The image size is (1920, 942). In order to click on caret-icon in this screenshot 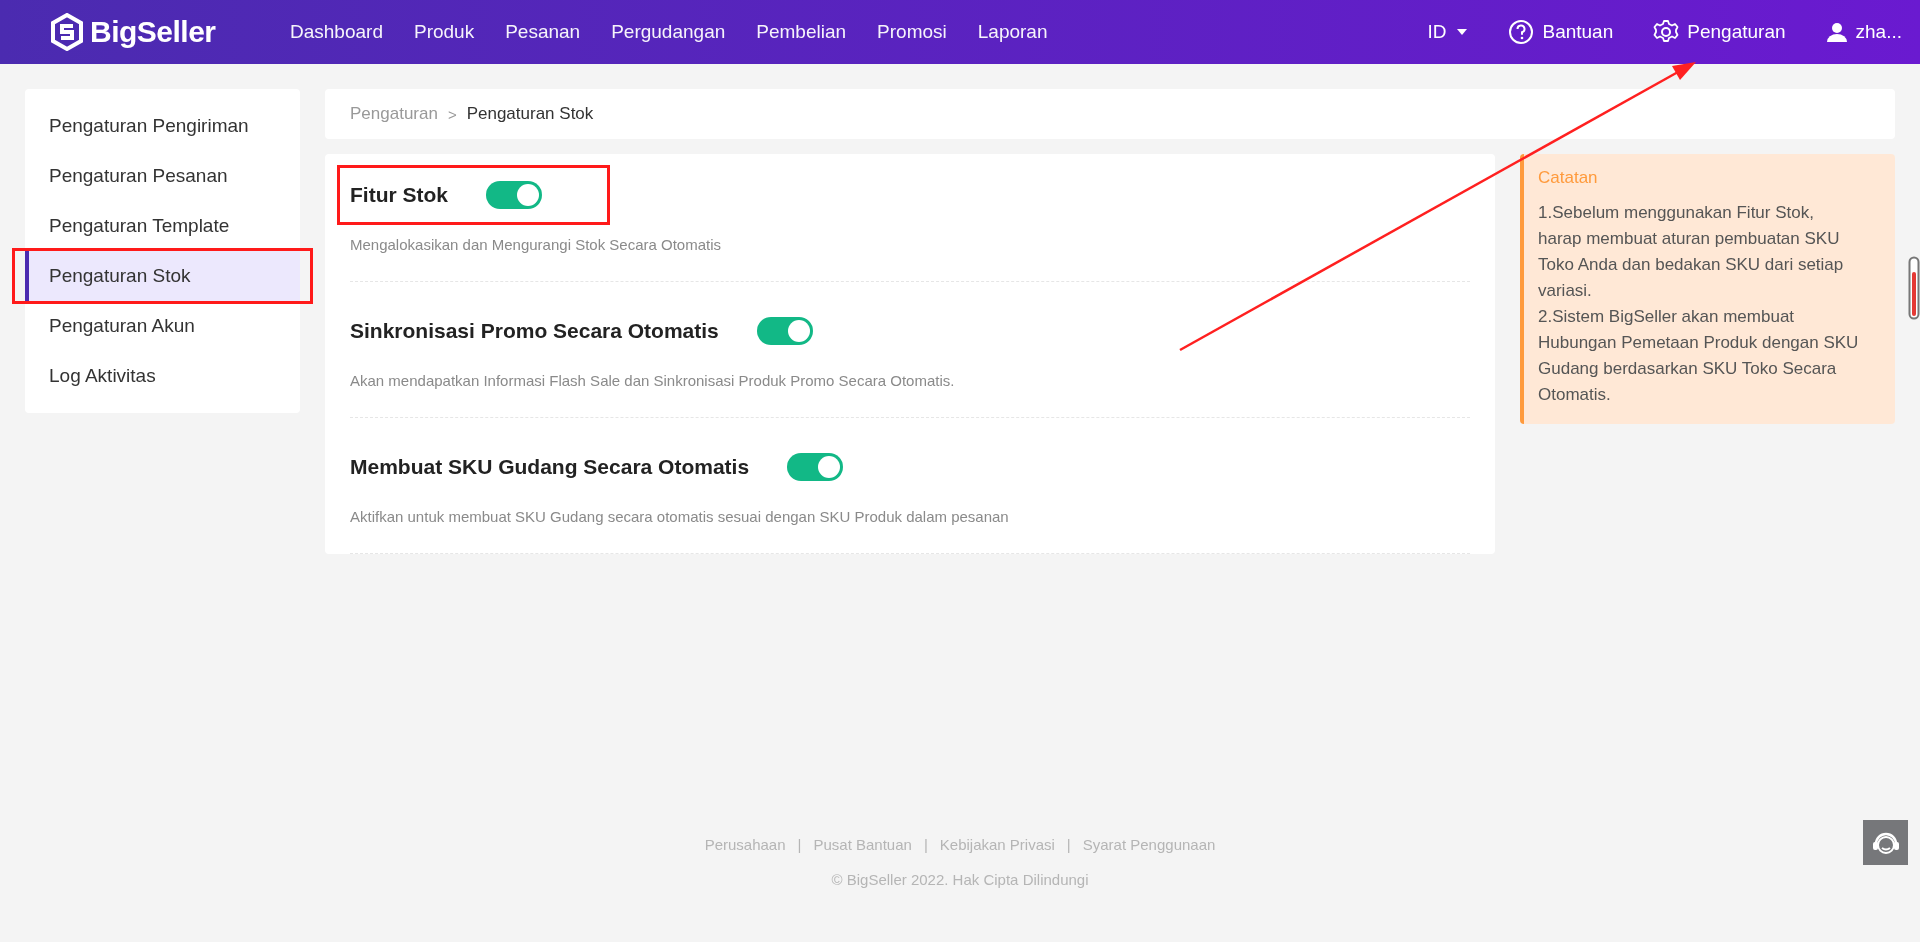, I will do `click(1462, 32)`.